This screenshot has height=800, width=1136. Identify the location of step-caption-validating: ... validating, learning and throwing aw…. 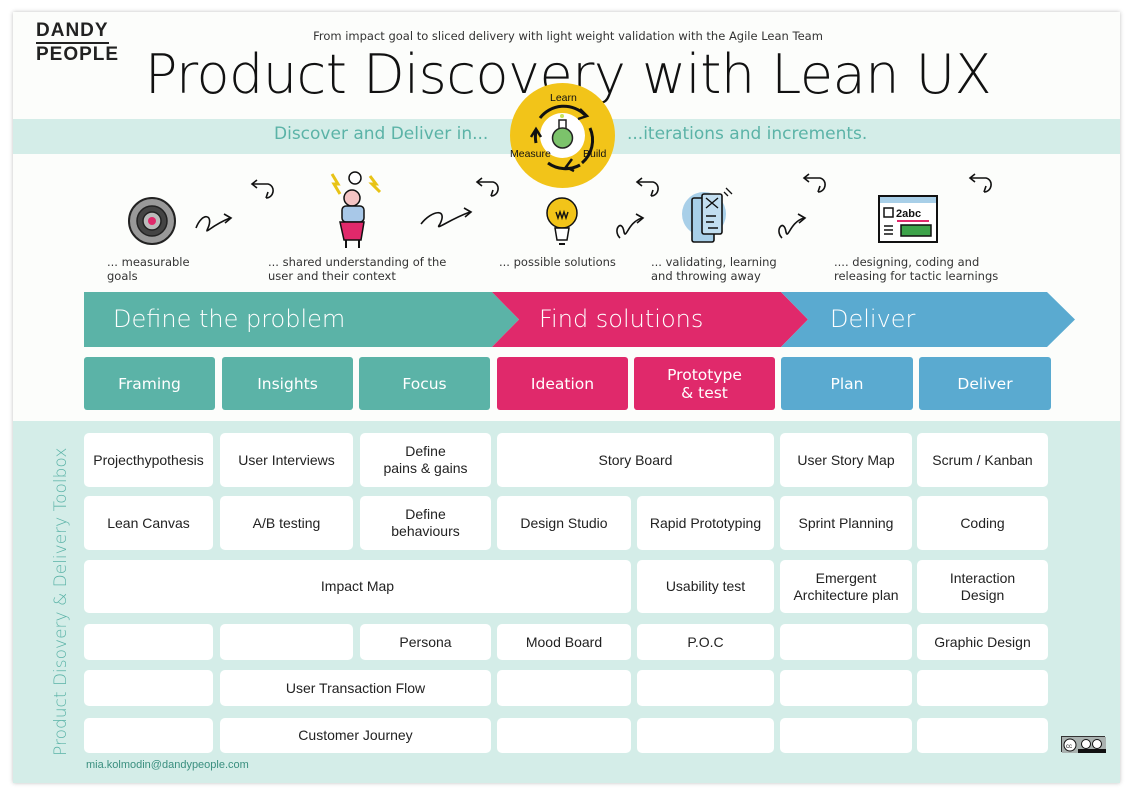
(714, 269).